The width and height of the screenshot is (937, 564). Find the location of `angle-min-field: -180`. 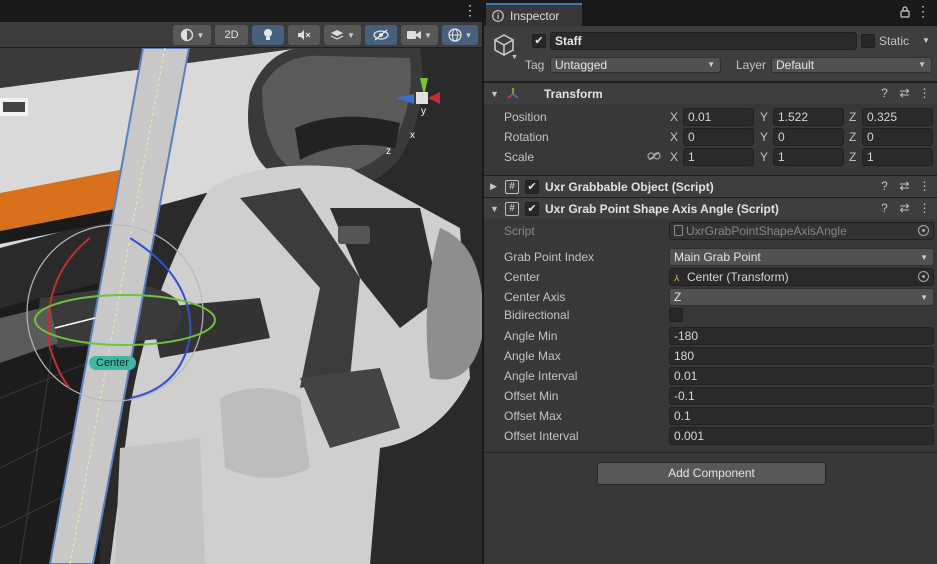

angle-min-field: -180 is located at coordinates (801, 336).